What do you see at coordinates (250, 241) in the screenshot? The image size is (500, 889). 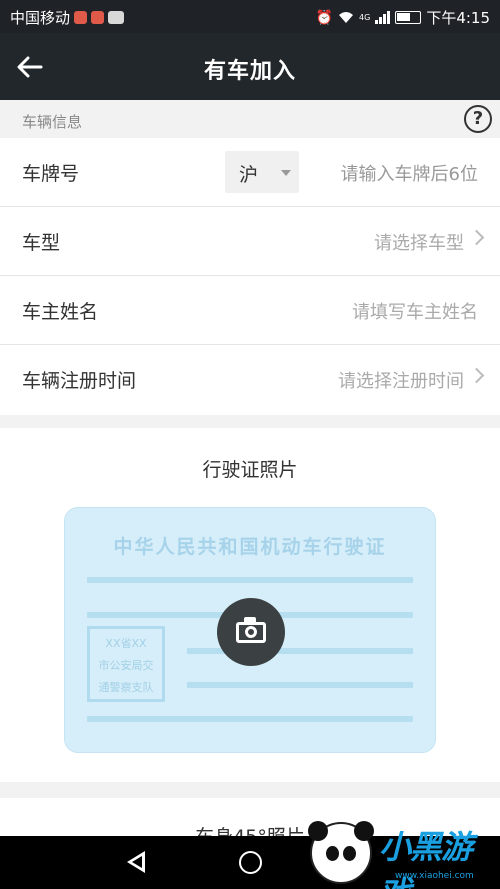 I see `model-row: 车型 请选择车型` at bounding box center [250, 241].